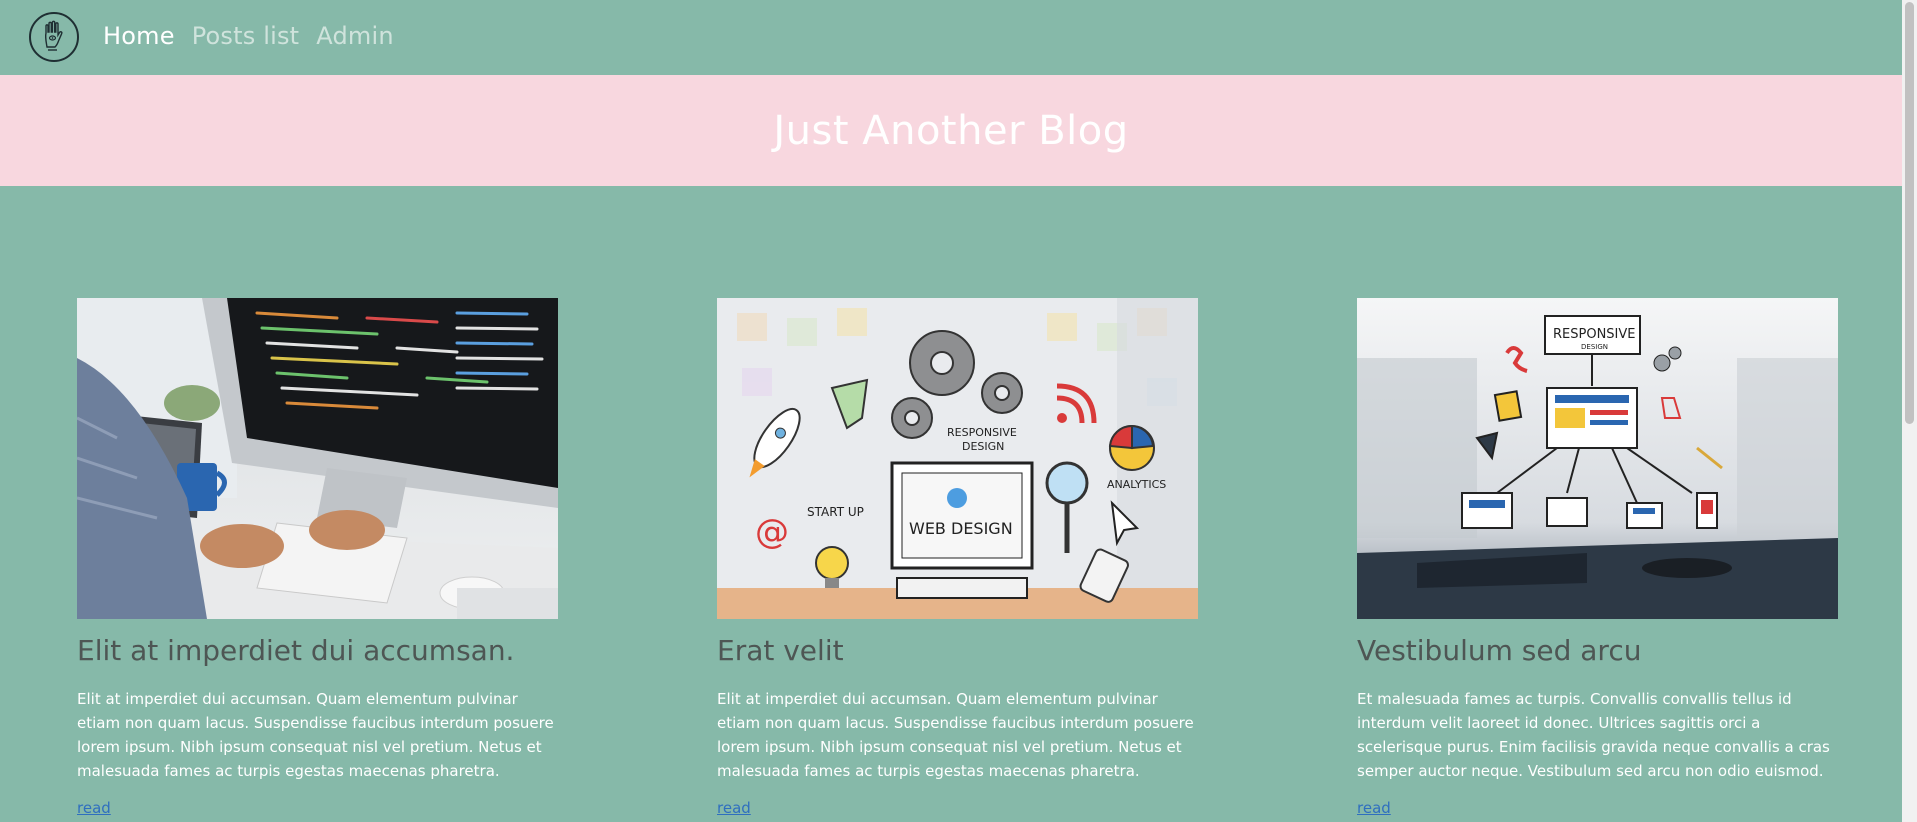  Describe the element at coordinates (1136, 484) in the screenshot. I see `doodle-text-analytics: ANALYTICS` at that location.